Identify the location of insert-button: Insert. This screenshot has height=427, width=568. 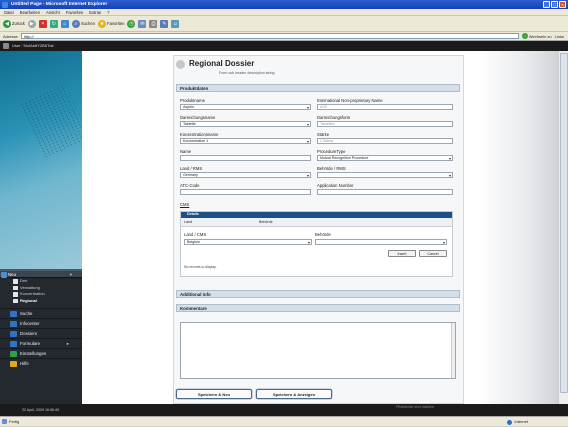
(402, 253).